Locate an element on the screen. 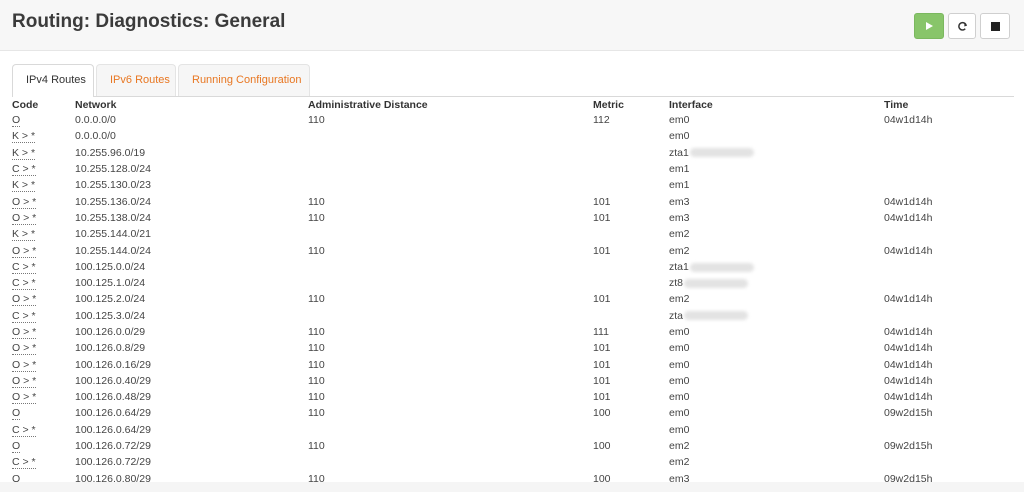 The height and width of the screenshot is (492, 1024). play-icon is located at coordinates (929, 26).